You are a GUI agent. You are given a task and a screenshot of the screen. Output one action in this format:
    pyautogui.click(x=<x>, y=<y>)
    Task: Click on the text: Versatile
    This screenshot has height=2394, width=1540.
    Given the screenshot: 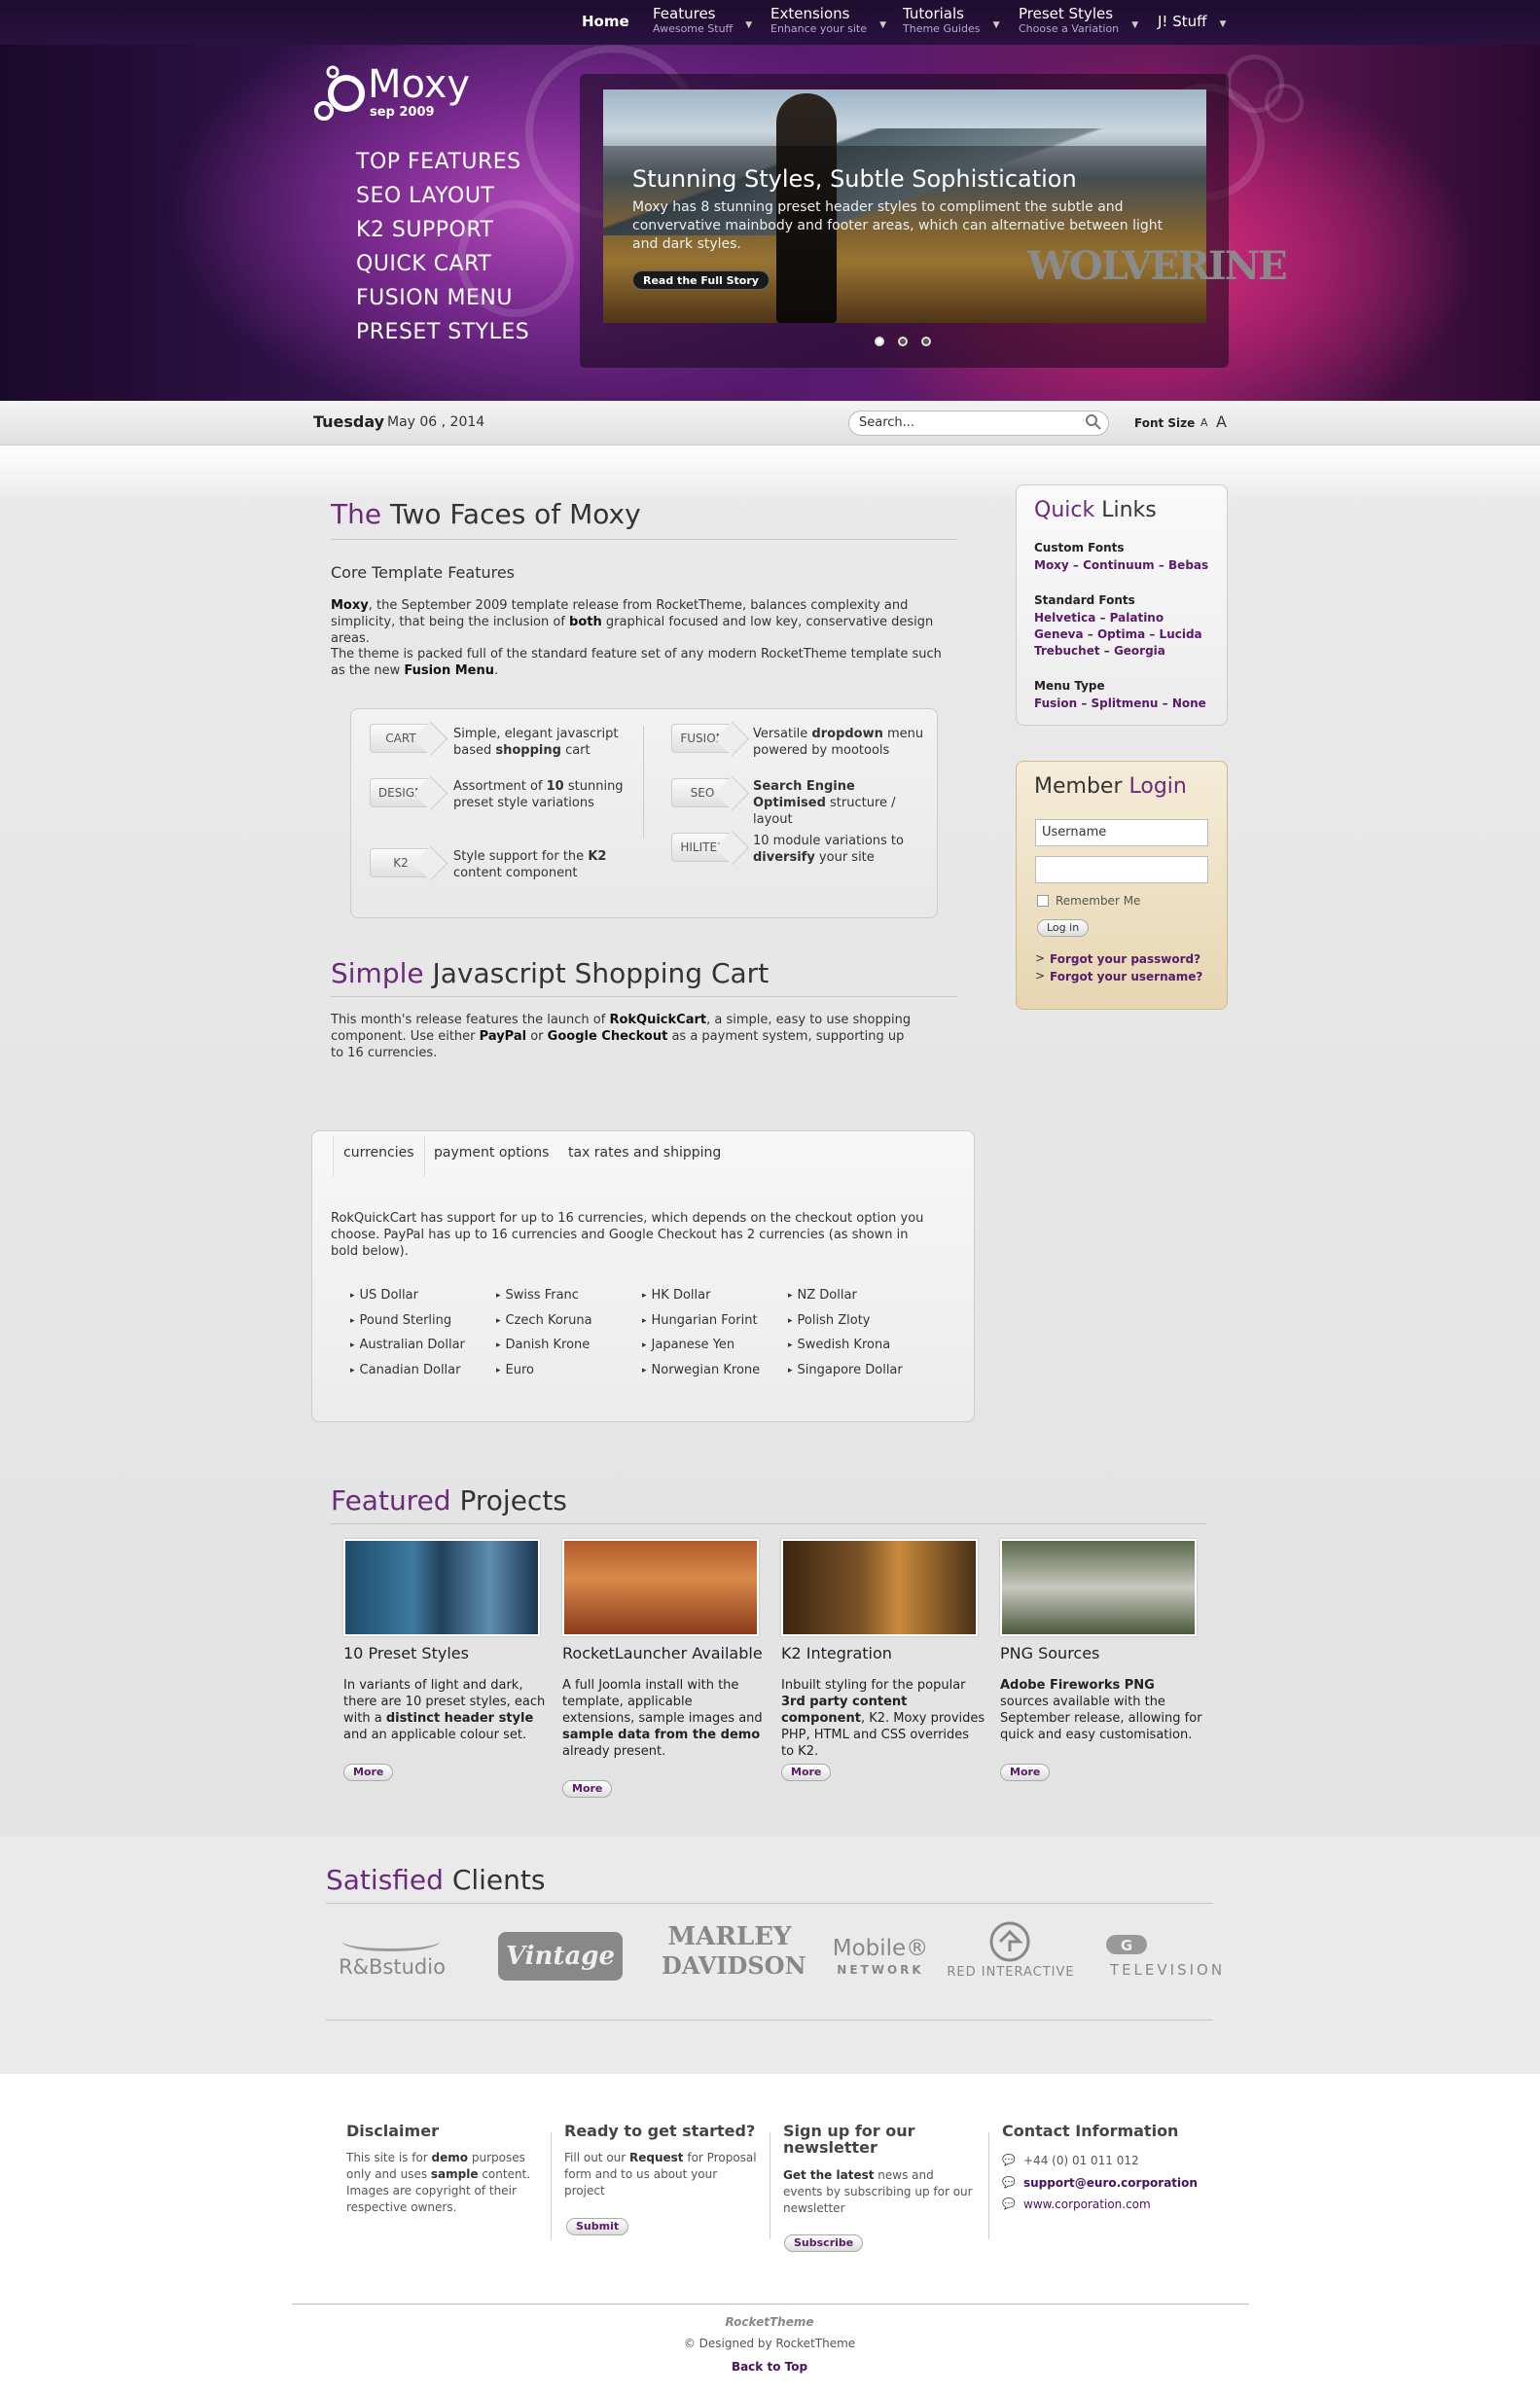 What is the action you would take?
    pyautogui.click(x=782, y=734)
    